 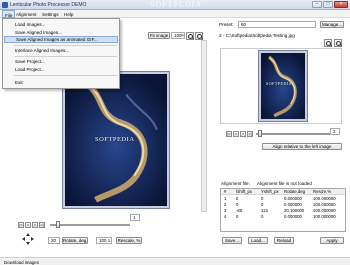 What do you see at coordinates (295, 191) in the screenshot?
I see `col-rotate: Rotate,deg` at bounding box center [295, 191].